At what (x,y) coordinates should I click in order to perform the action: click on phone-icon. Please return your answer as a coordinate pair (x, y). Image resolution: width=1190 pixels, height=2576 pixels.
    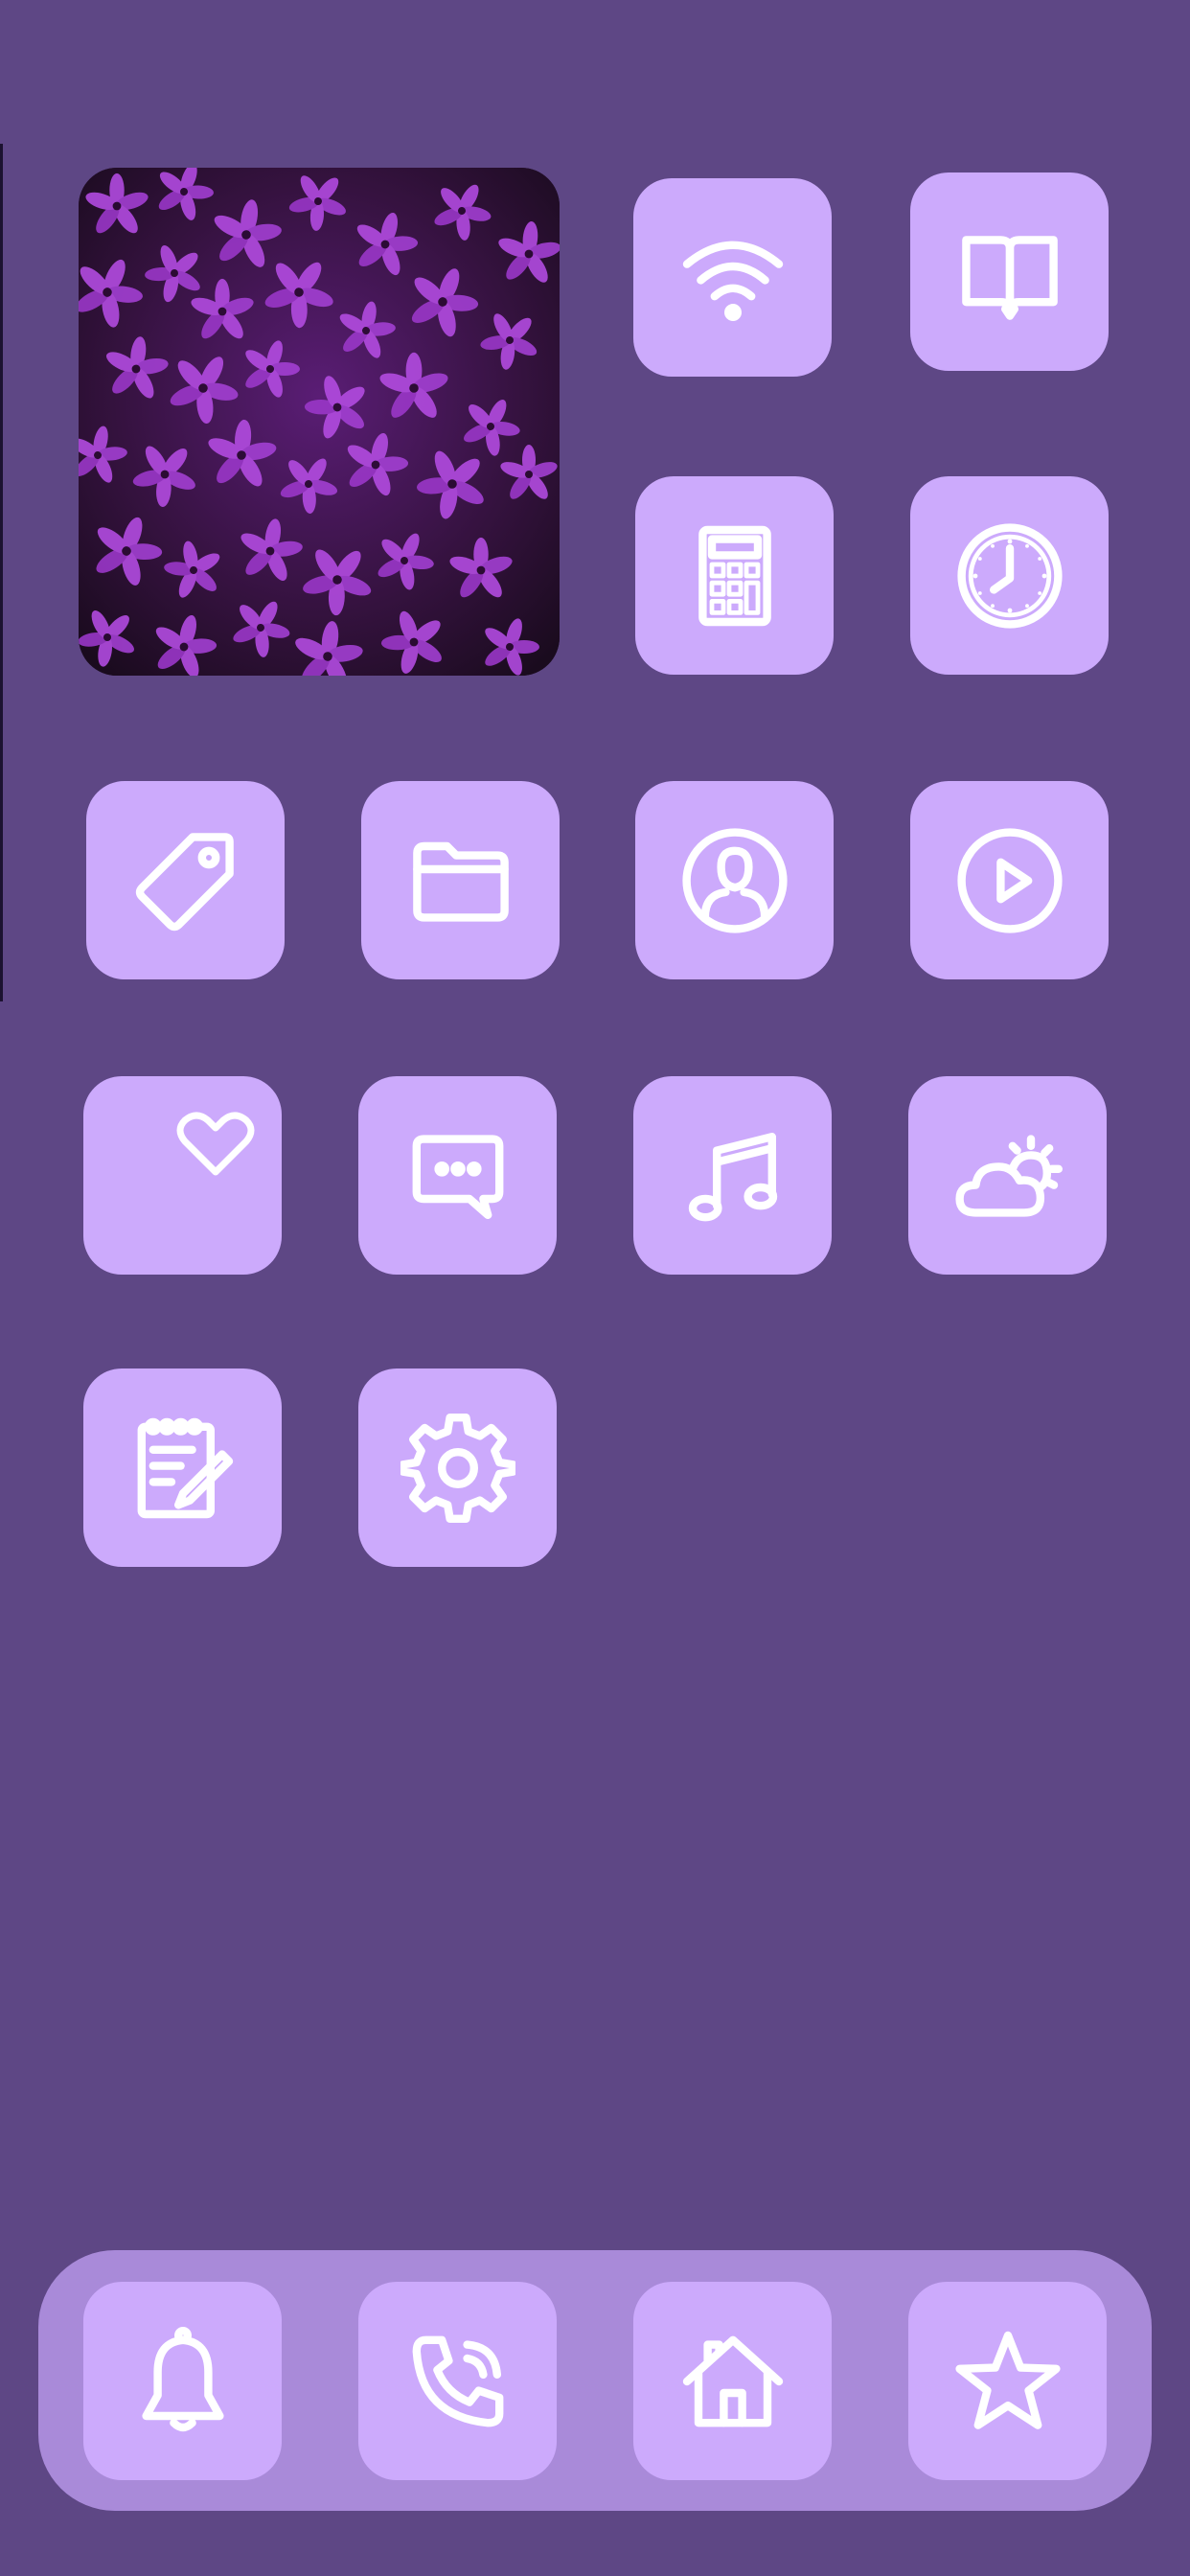
    Looking at the image, I should click on (458, 2381).